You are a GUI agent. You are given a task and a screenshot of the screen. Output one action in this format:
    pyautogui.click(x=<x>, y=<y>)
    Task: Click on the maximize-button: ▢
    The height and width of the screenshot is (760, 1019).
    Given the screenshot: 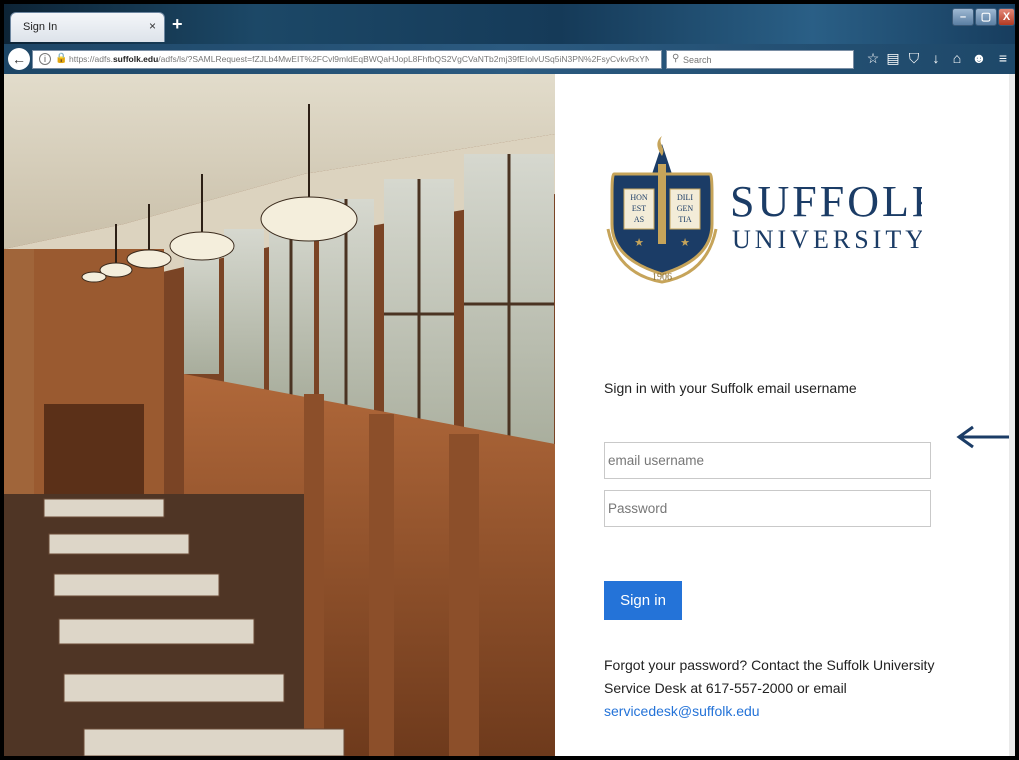 What is the action you would take?
    pyautogui.click(x=986, y=17)
    